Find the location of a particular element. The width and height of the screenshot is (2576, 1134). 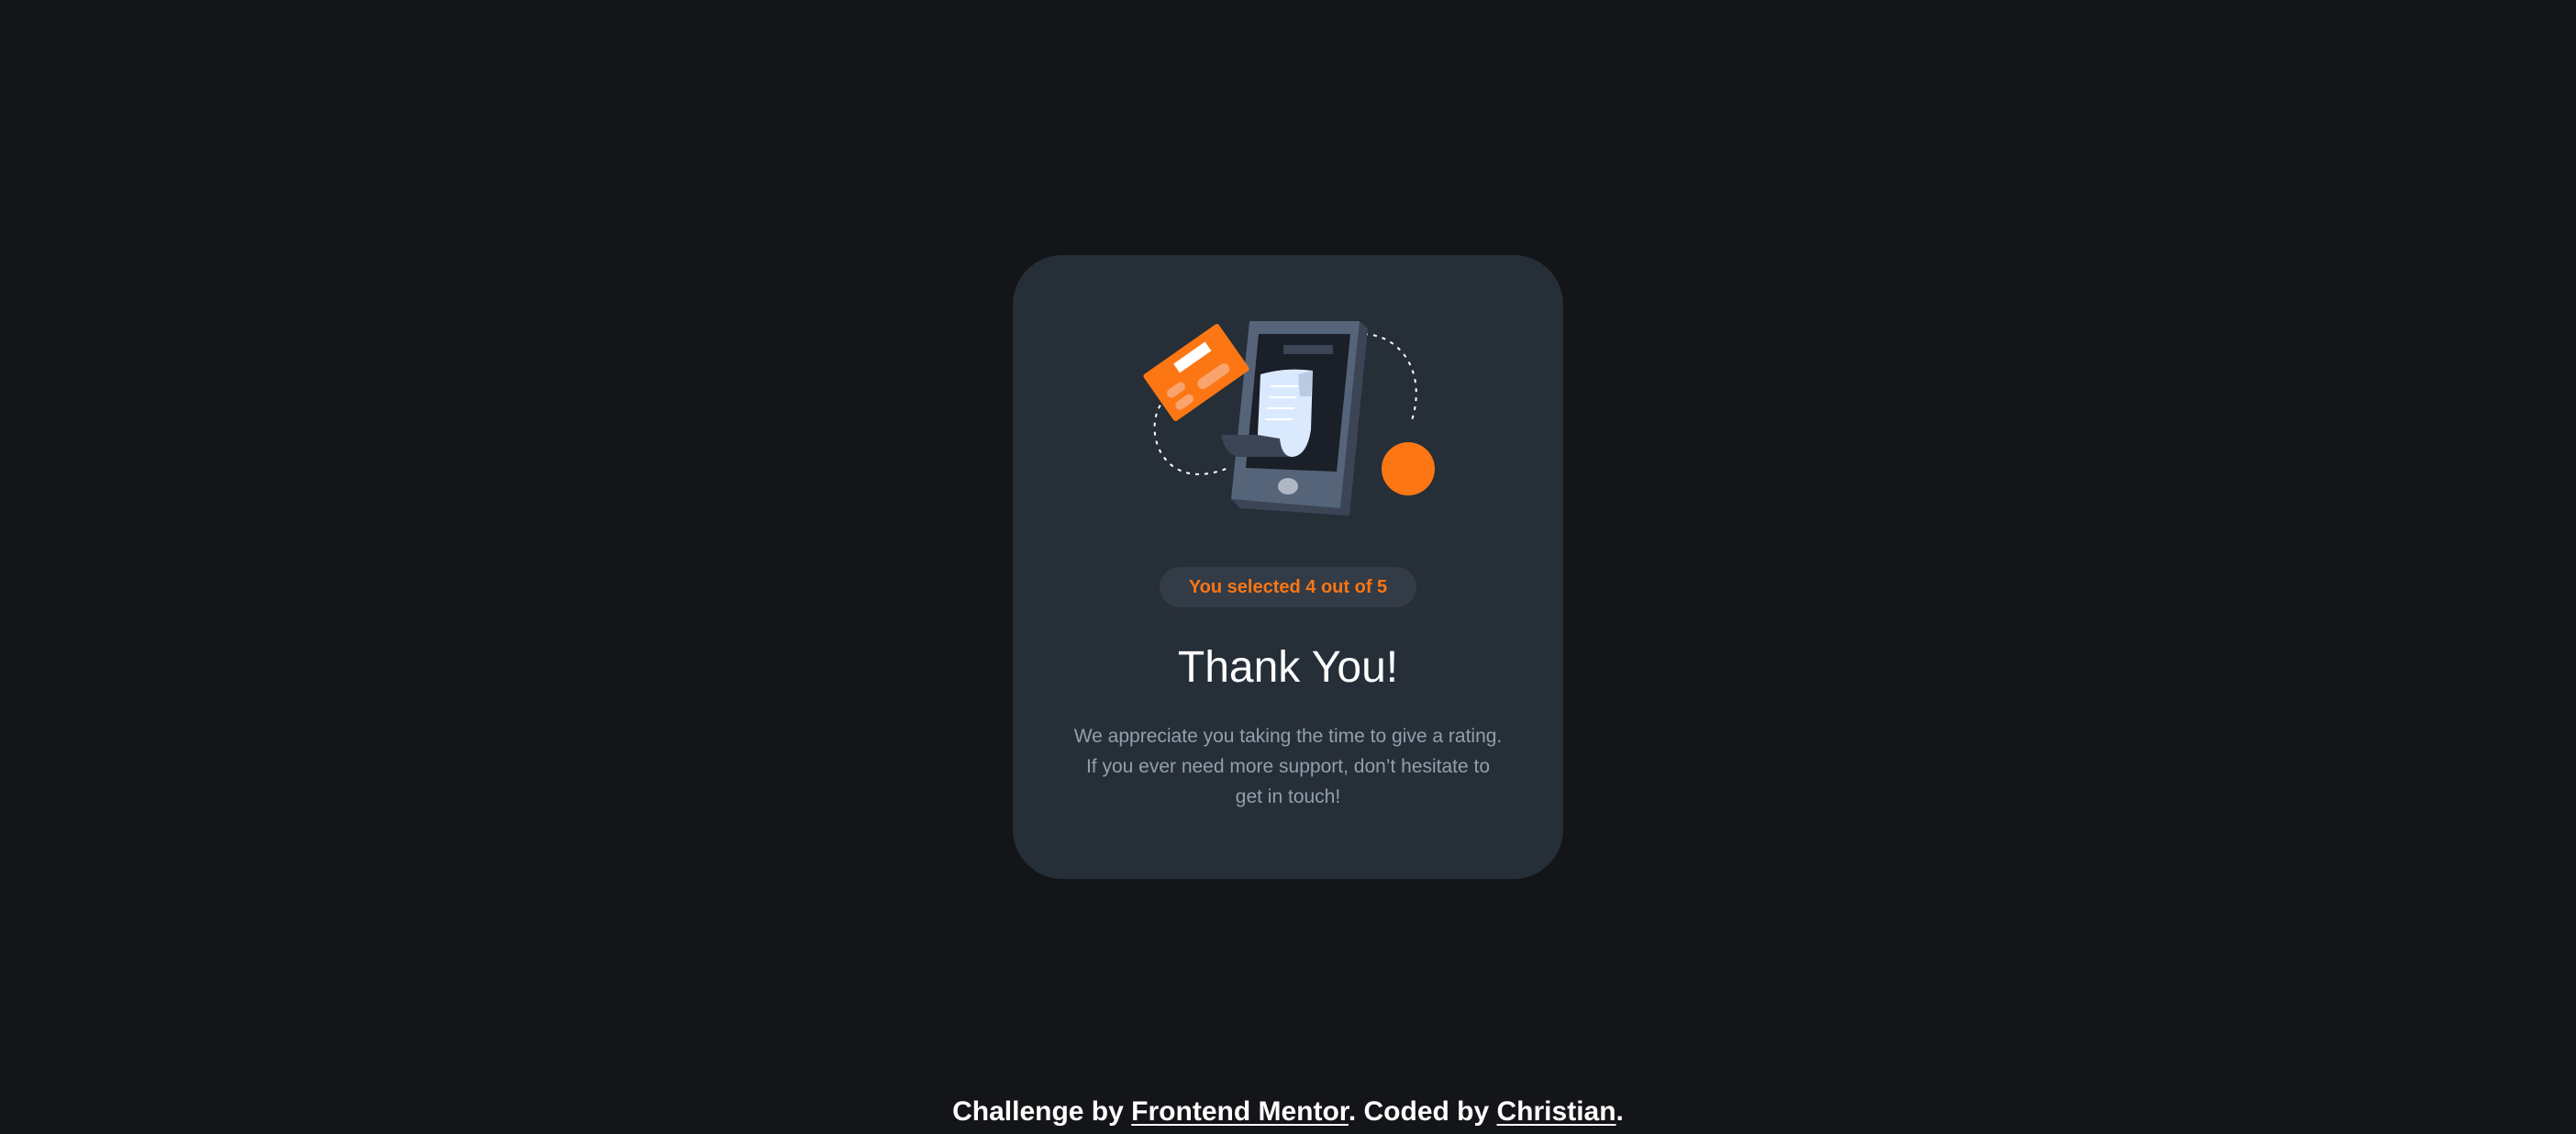

phone-home-button is located at coordinates (1288, 486).